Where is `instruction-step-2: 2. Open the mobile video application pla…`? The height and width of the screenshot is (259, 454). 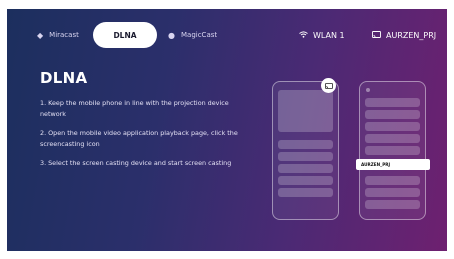 instruction-step-2: 2. Open the mobile video application pla… is located at coordinates (139, 138).